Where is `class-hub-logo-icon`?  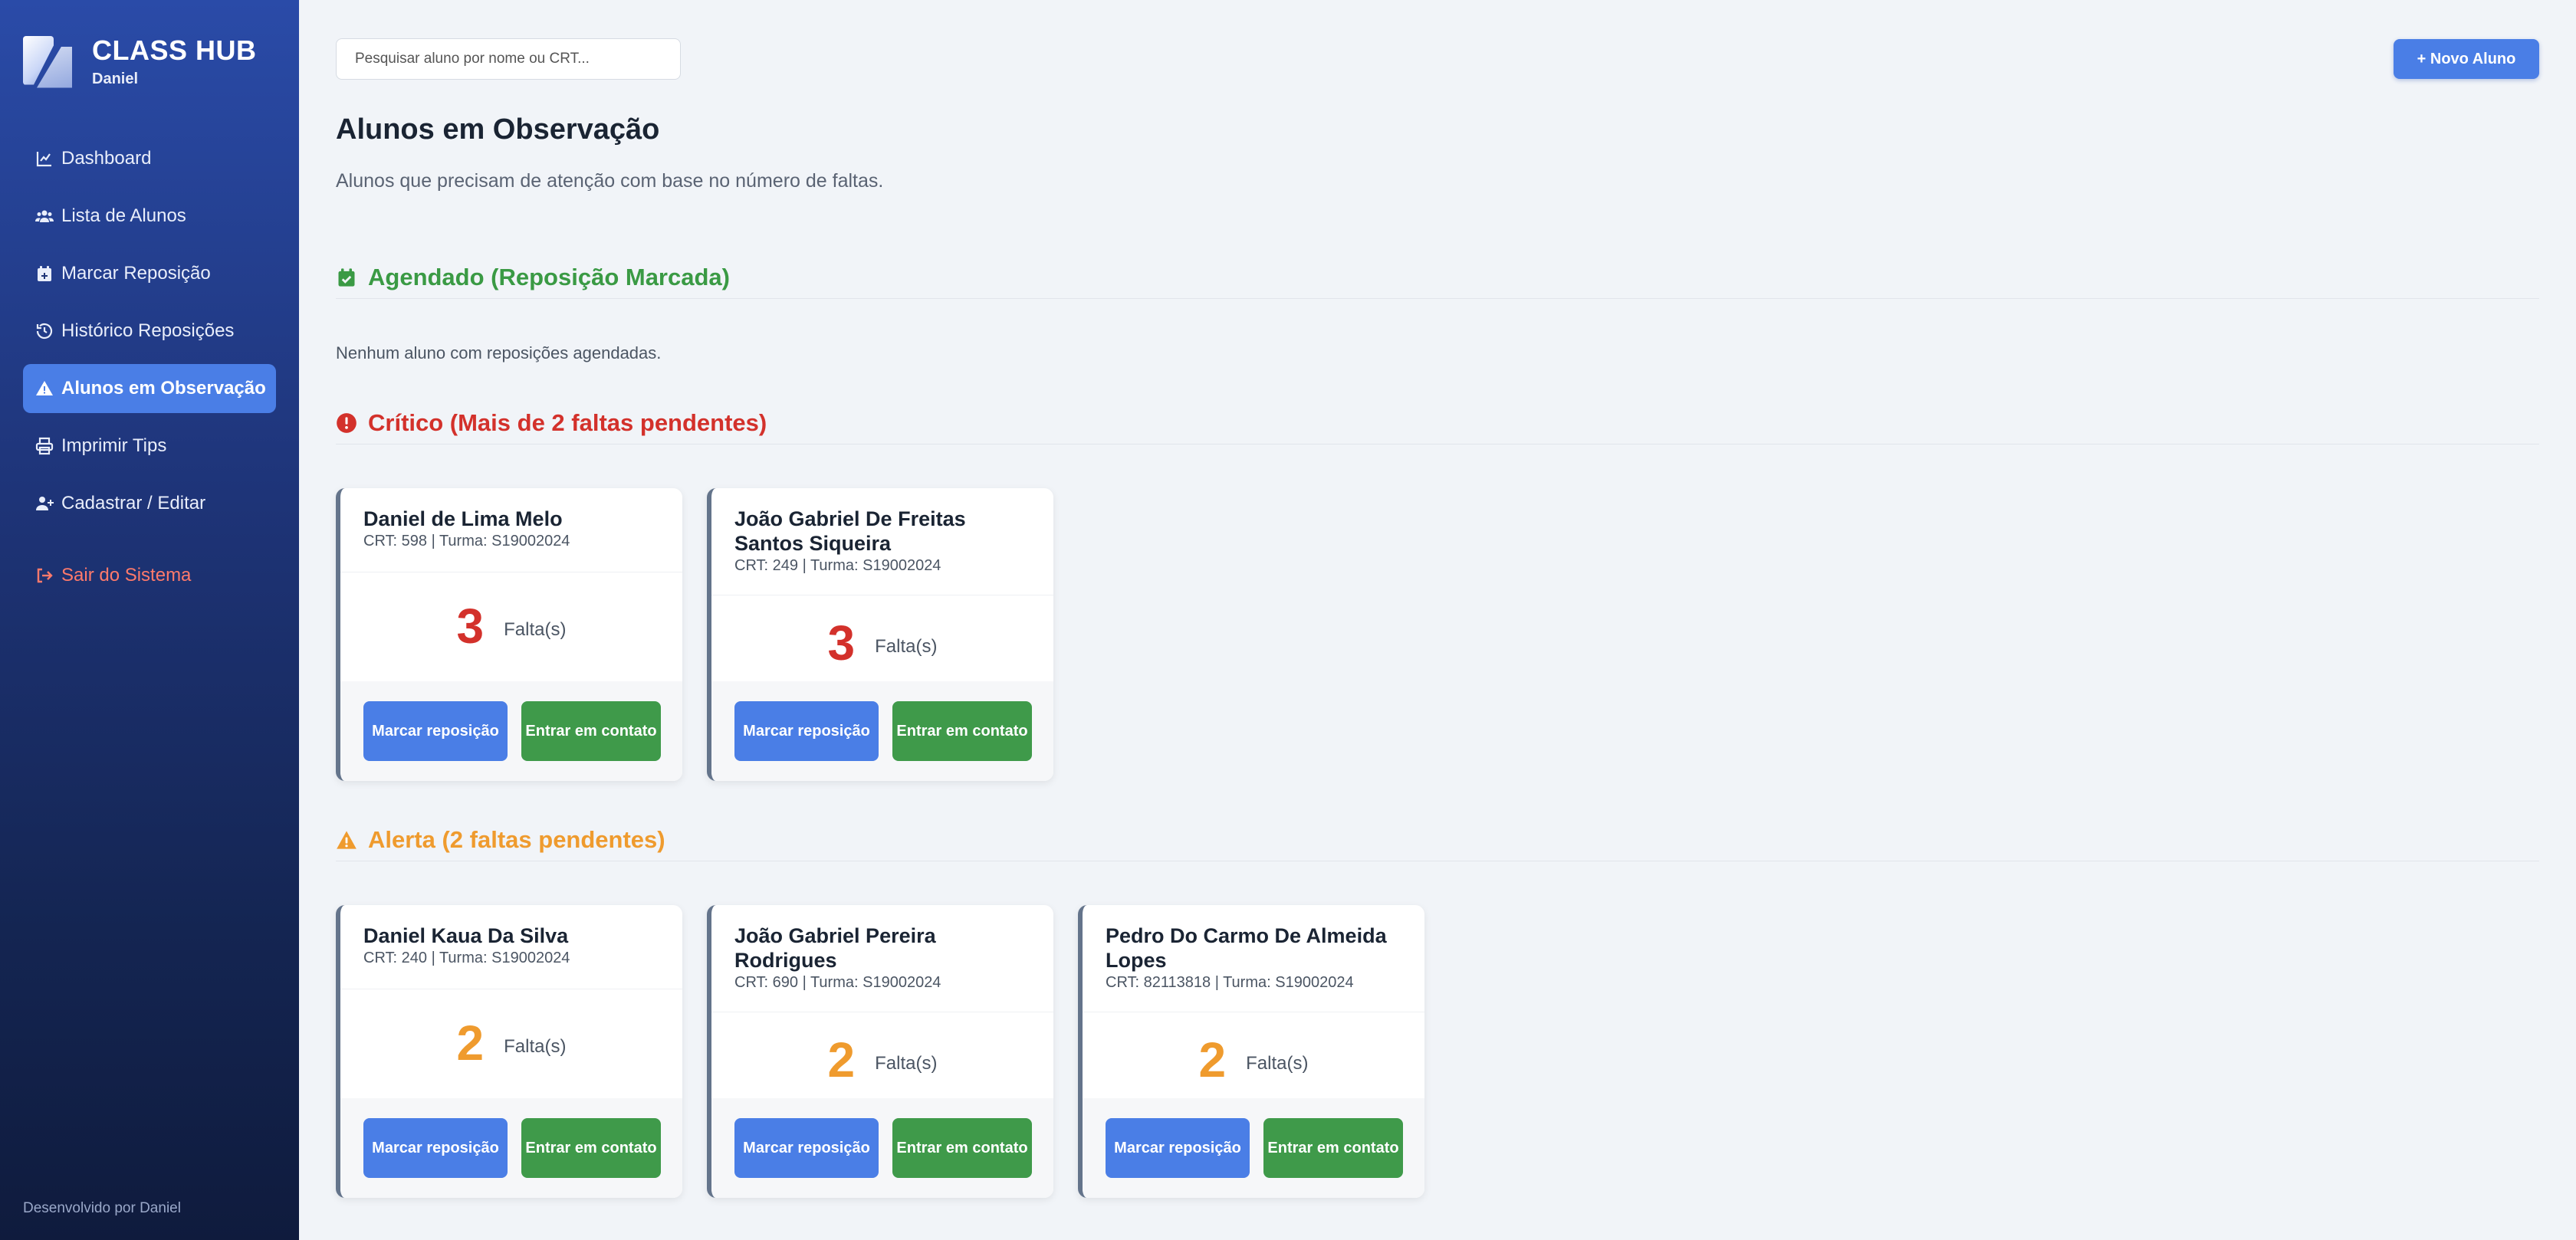
class-hub-logo-icon is located at coordinates (48, 62).